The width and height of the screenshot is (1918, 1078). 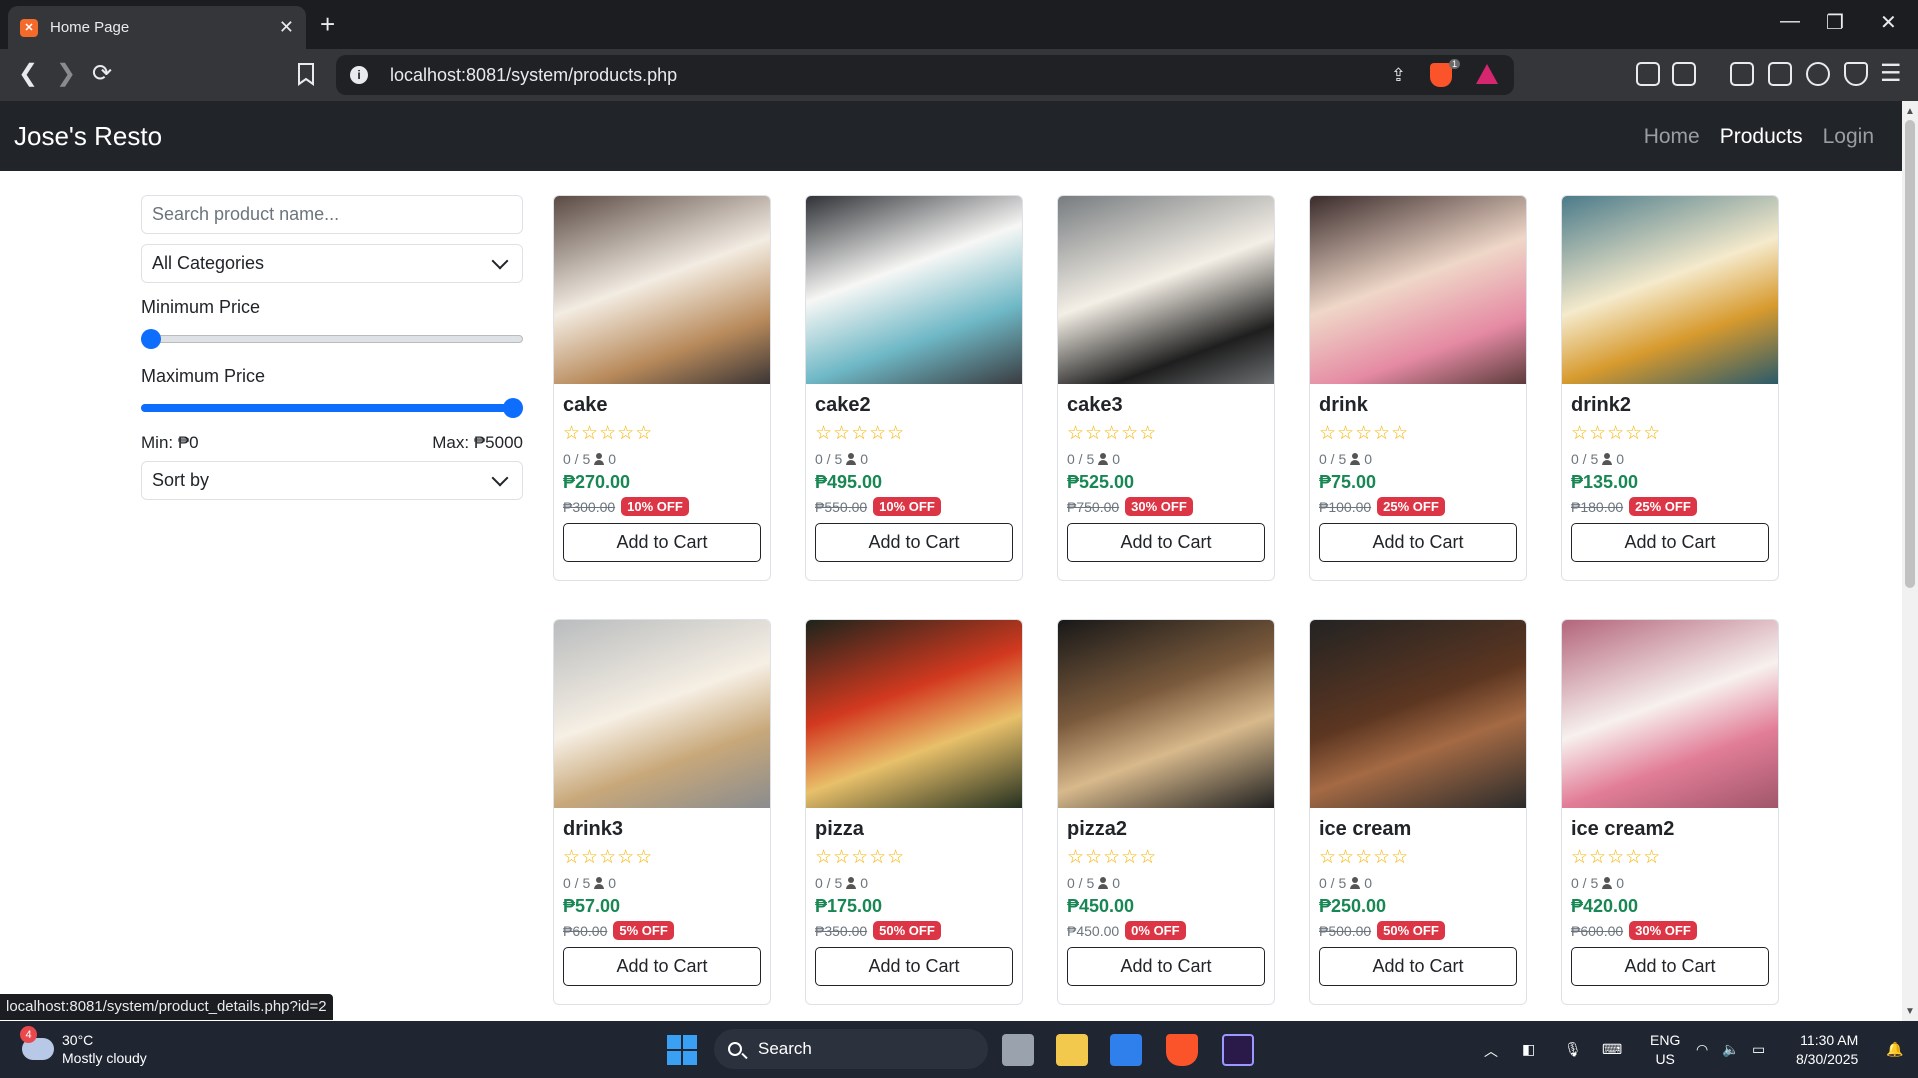 I want to click on close-window-icon: ✕, so click(x=1888, y=22).